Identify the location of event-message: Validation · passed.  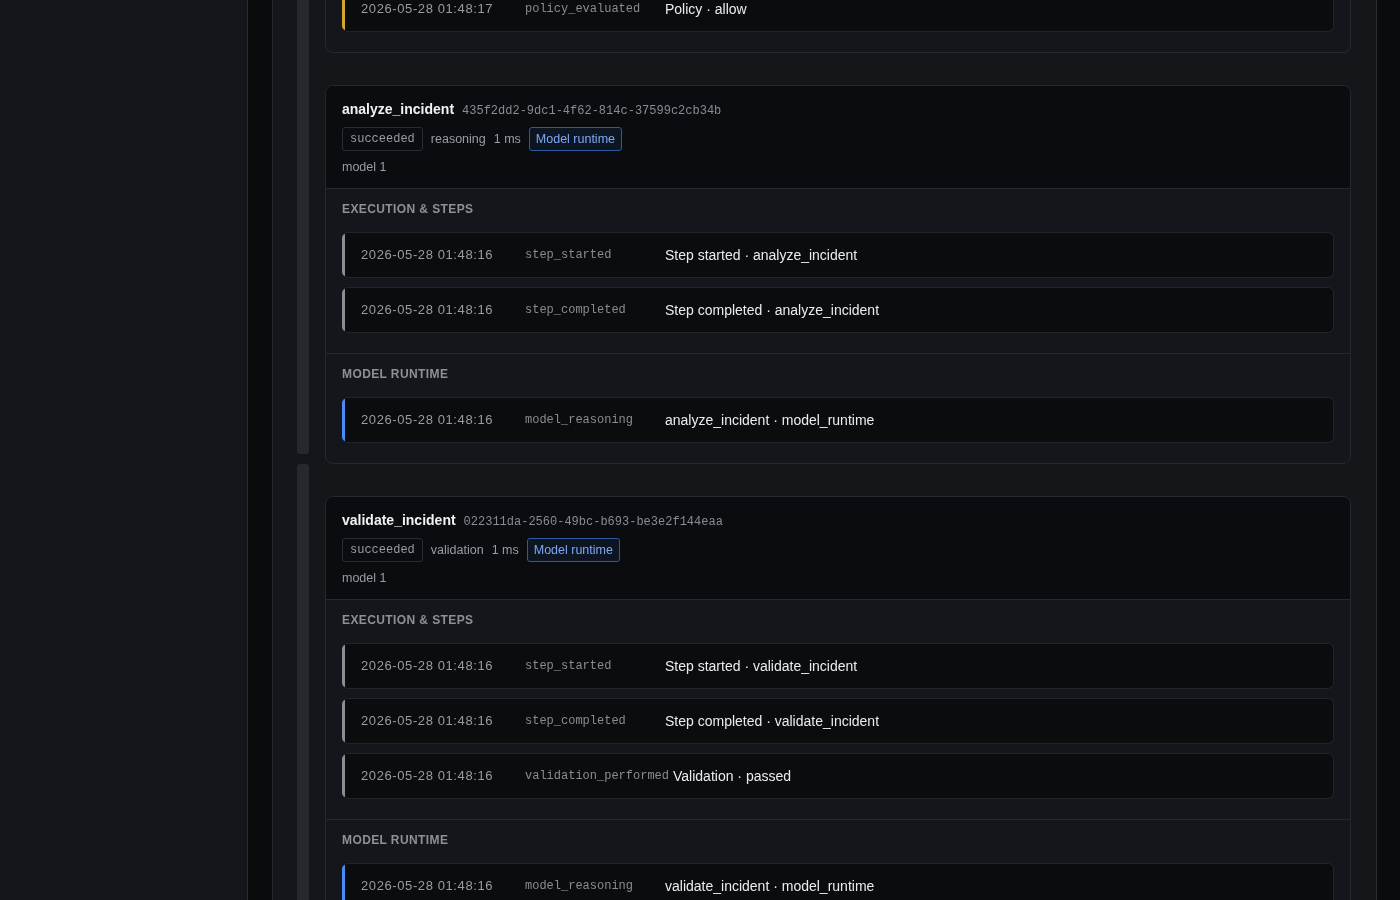
(732, 776).